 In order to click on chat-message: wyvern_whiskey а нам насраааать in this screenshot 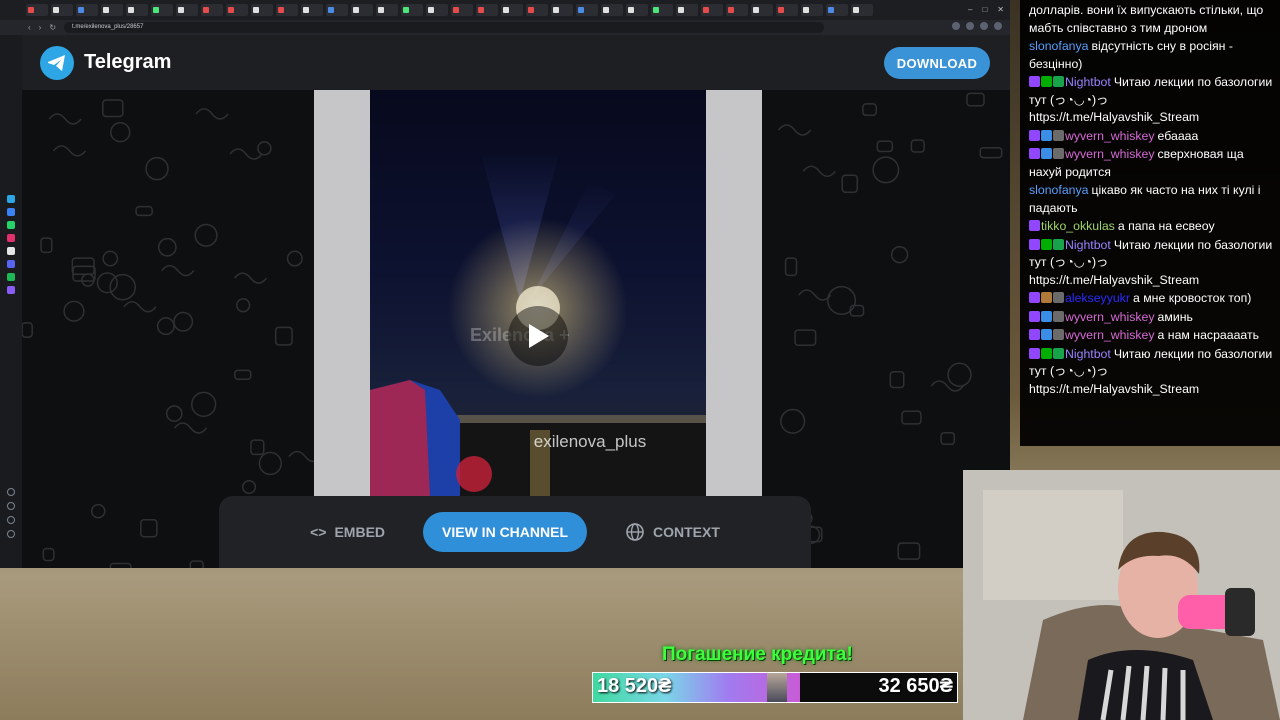, I will do `click(1151, 336)`.